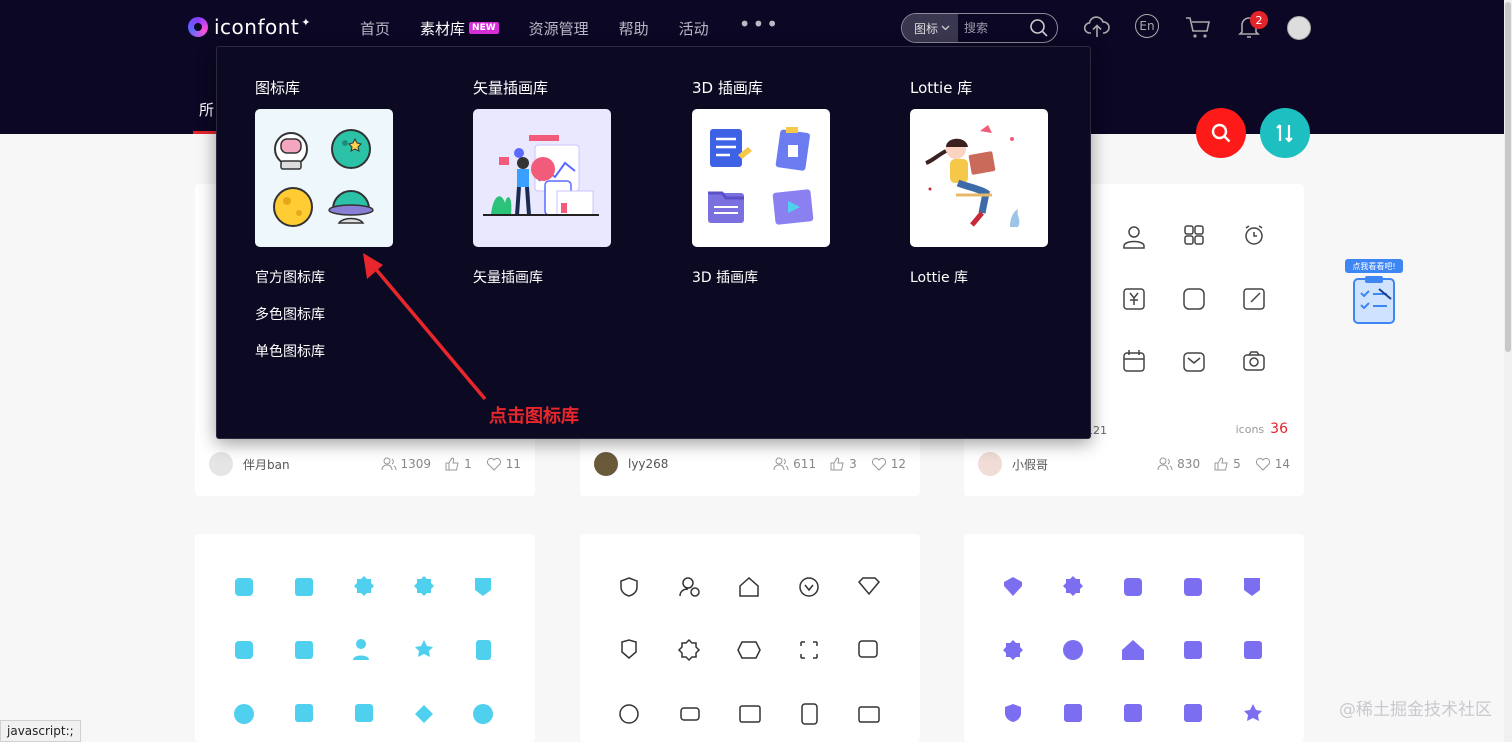 The width and height of the screenshot is (1512, 742). I want to click on promo-widget: 点我看看吧!, so click(1374, 294).